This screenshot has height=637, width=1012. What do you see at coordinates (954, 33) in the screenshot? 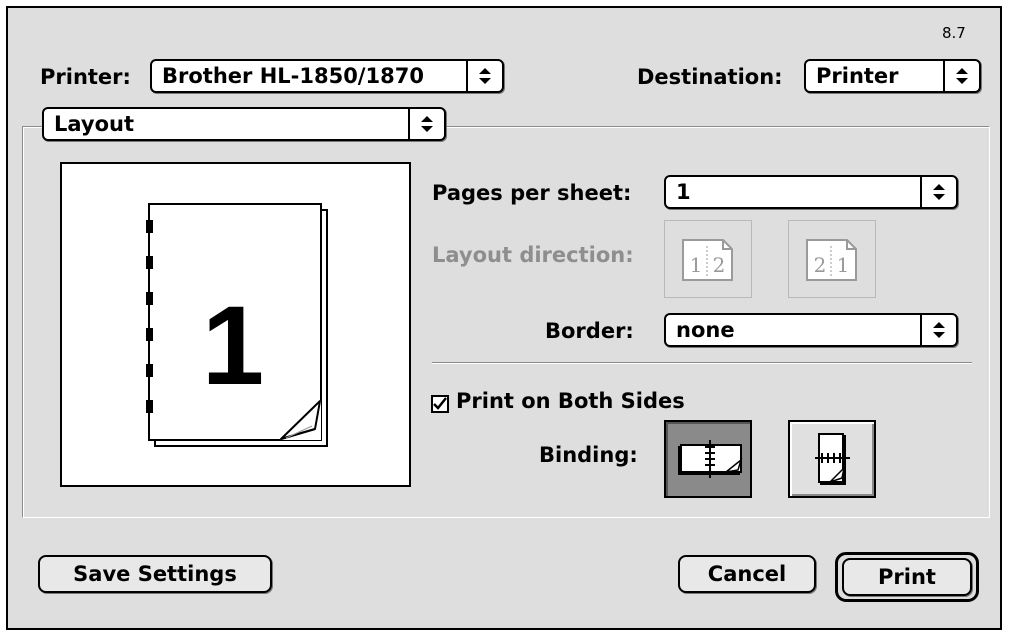
I see `version-label: 8.7` at bounding box center [954, 33].